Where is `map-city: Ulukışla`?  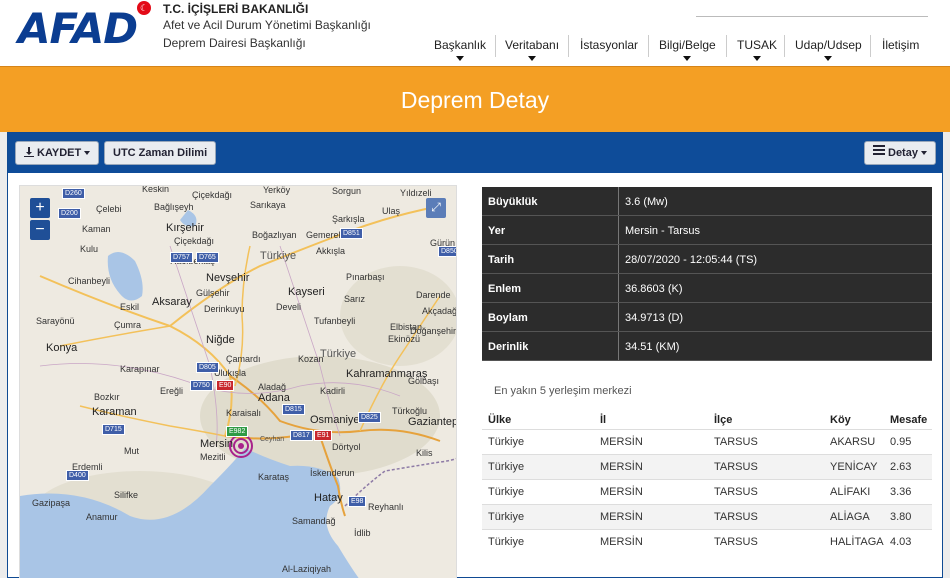 map-city: Ulukışla is located at coordinates (230, 373).